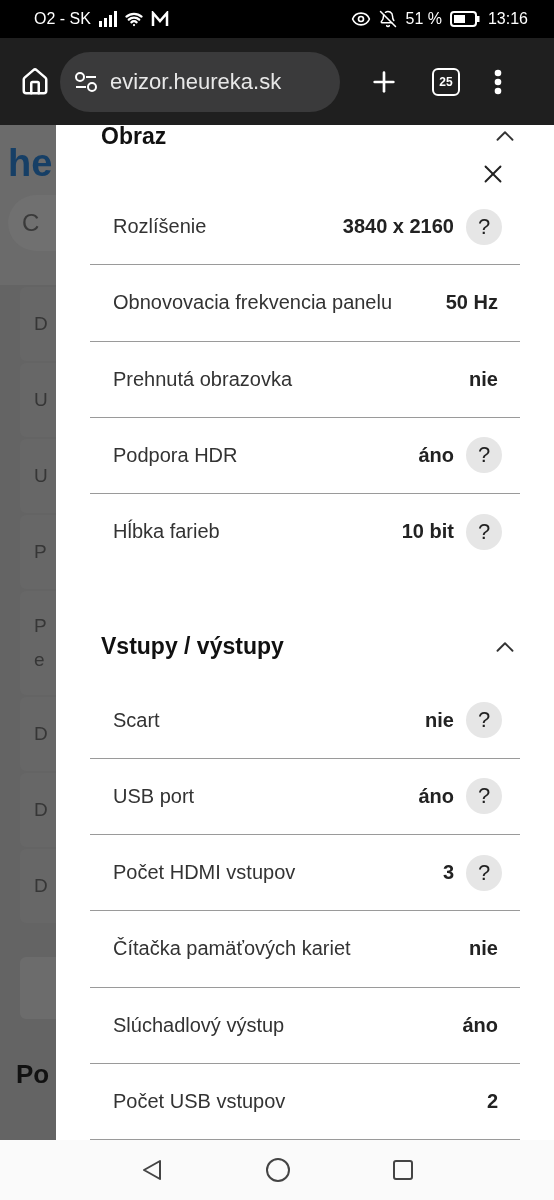 The width and height of the screenshot is (554, 1200). What do you see at coordinates (192, 647) in the screenshot?
I see `section-title: Vstupy / výstupy` at bounding box center [192, 647].